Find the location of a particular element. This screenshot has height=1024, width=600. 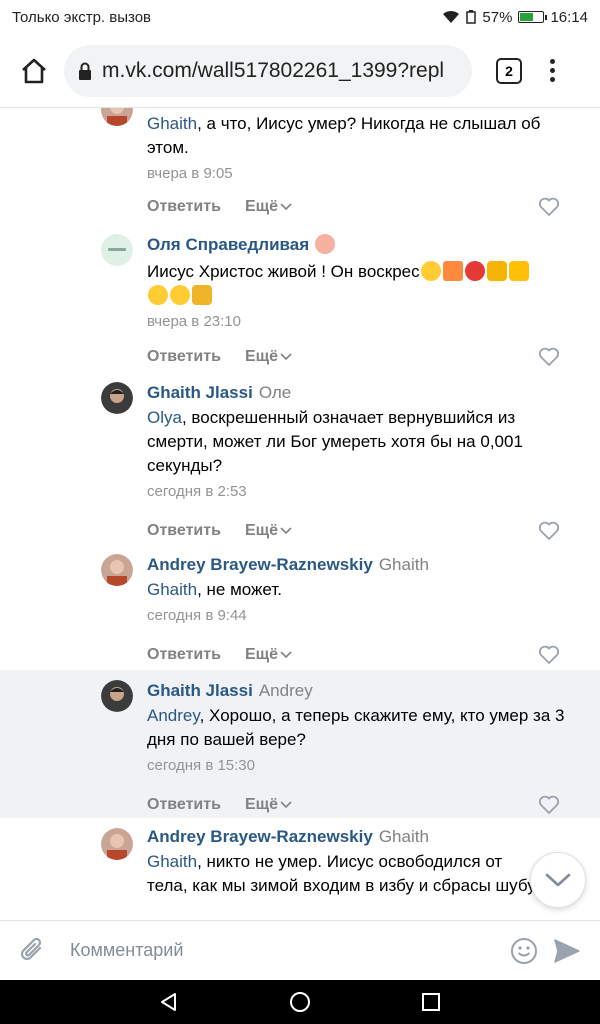

mention-link: Olya is located at coordinates (164, 417).